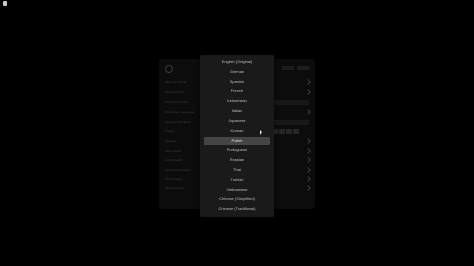 The width and height of the screenshot is (474, 266). What do you see at coordinates (237, 62) in the screenshot?
I see `language-option: English (Original)` at bounding box center [237, 62].